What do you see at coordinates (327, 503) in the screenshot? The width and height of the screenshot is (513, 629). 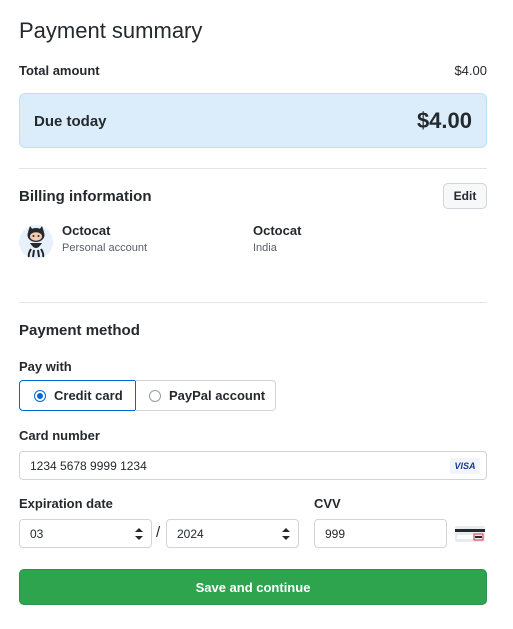 I see `cvv-label: CVV` at bounding box center [327, 503].